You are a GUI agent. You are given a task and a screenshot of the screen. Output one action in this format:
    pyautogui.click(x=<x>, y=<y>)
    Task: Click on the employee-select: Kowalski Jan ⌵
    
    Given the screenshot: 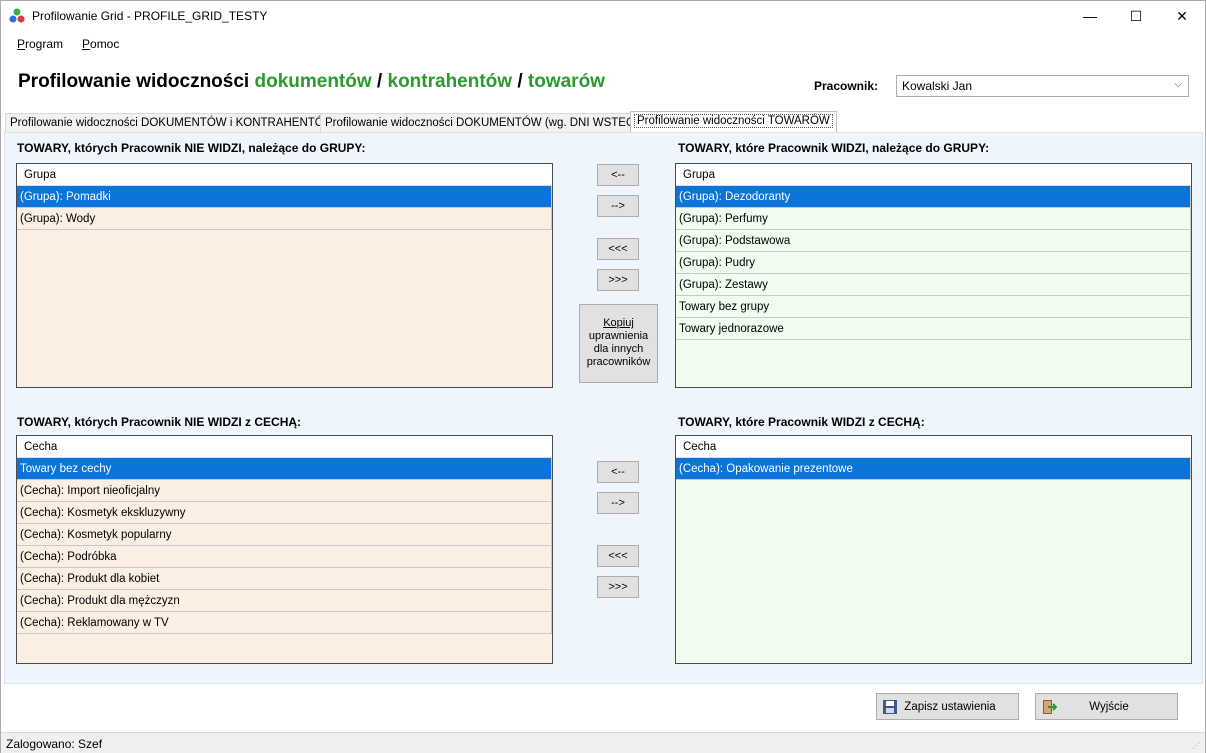 What is the action you would take?
    pyautogui.click(x=1042, y=86)
    